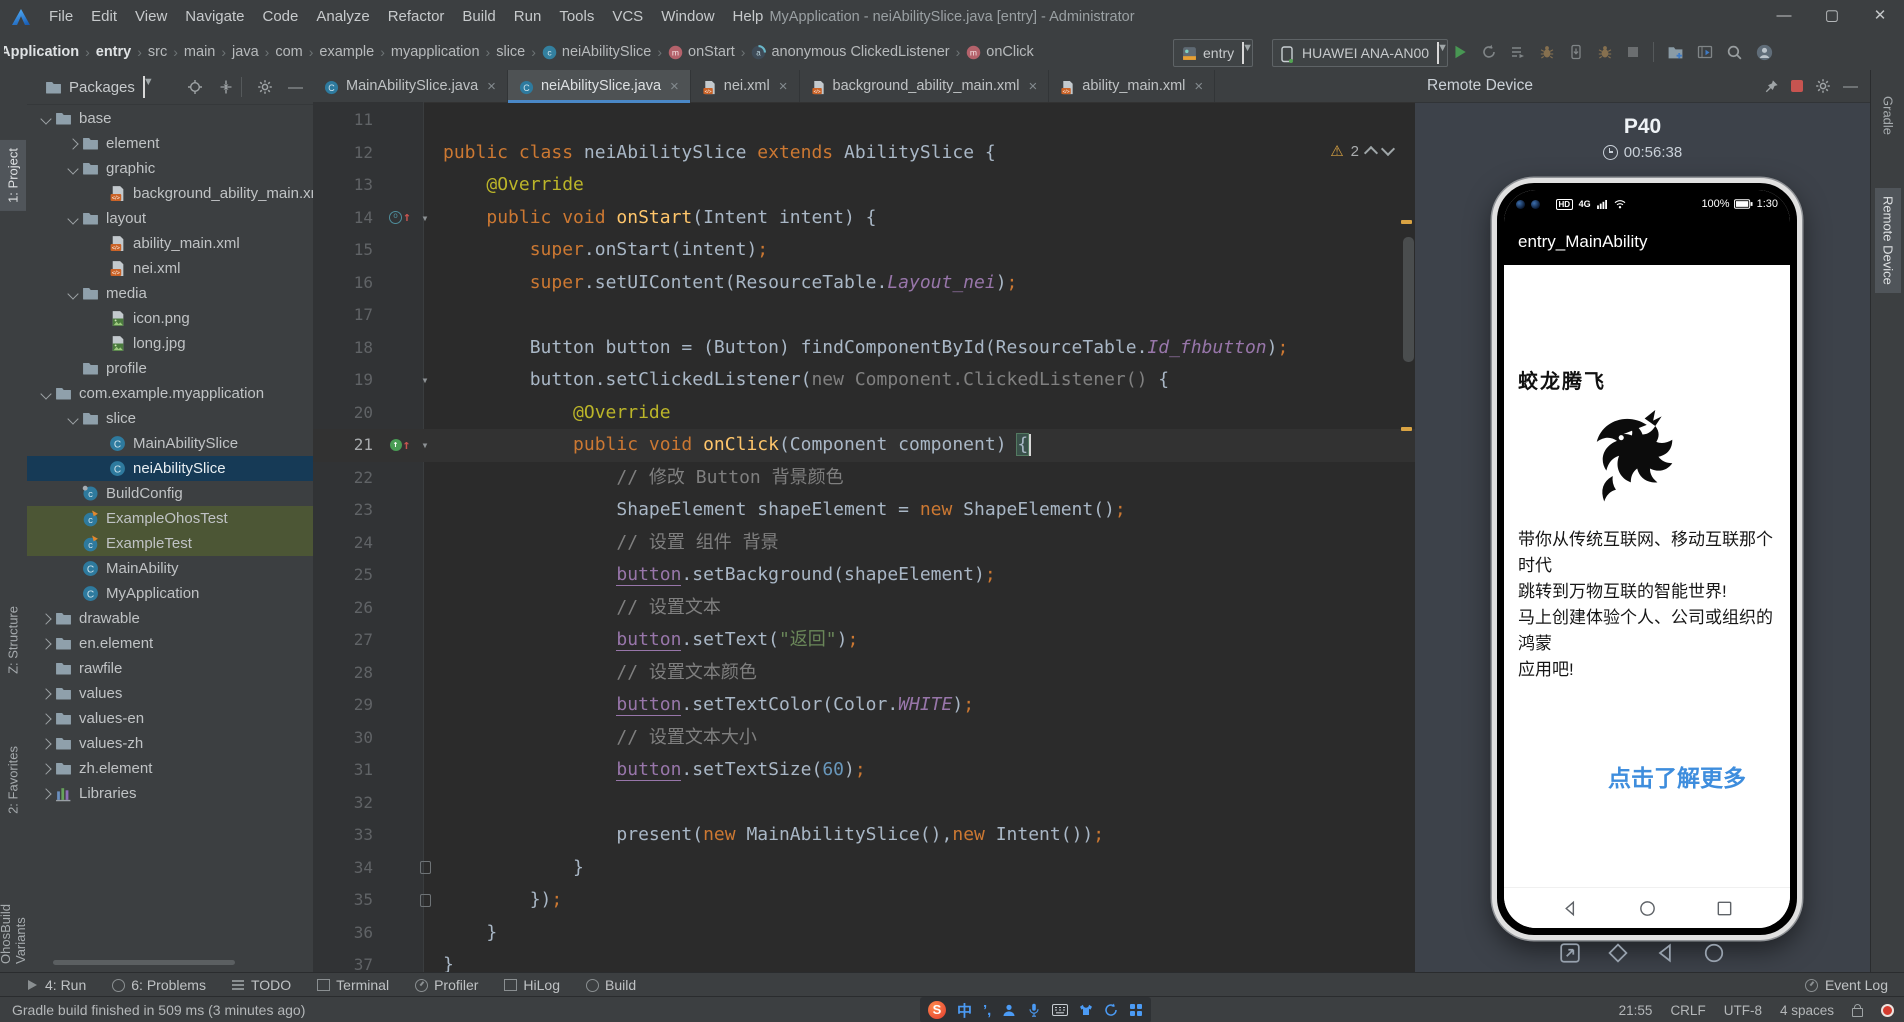 The width and height of the screenshot is (1904, 1022). What do you see at coordinates (1213, 53) in the screenshot?
I see `module-selector: entry ▼` at bounding box center [1213, 53].